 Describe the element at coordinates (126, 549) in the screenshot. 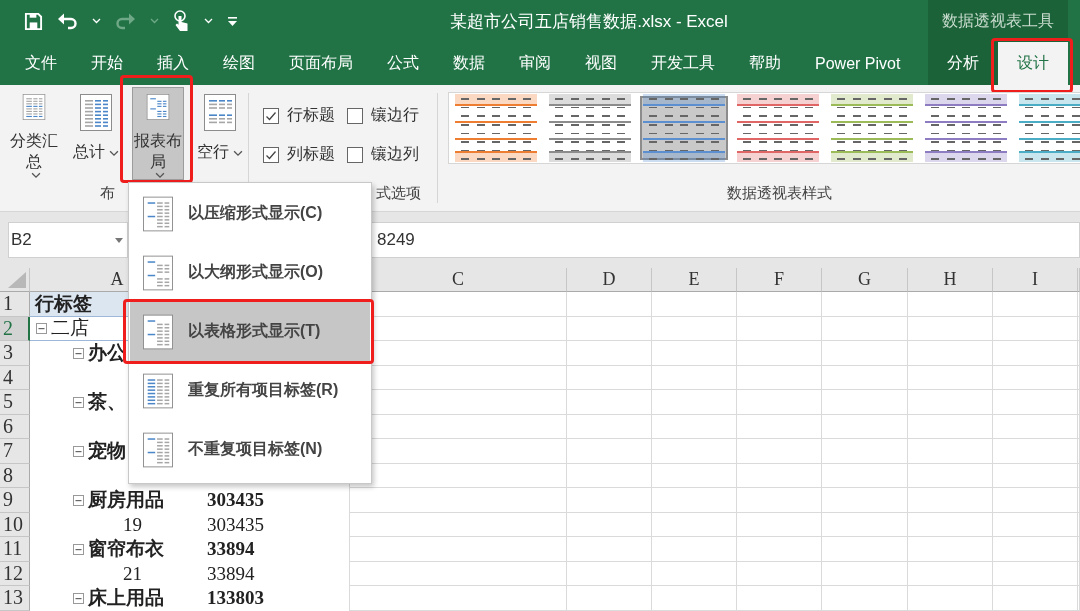

I see `table-cell-text: 窗帘布衣` at that location.